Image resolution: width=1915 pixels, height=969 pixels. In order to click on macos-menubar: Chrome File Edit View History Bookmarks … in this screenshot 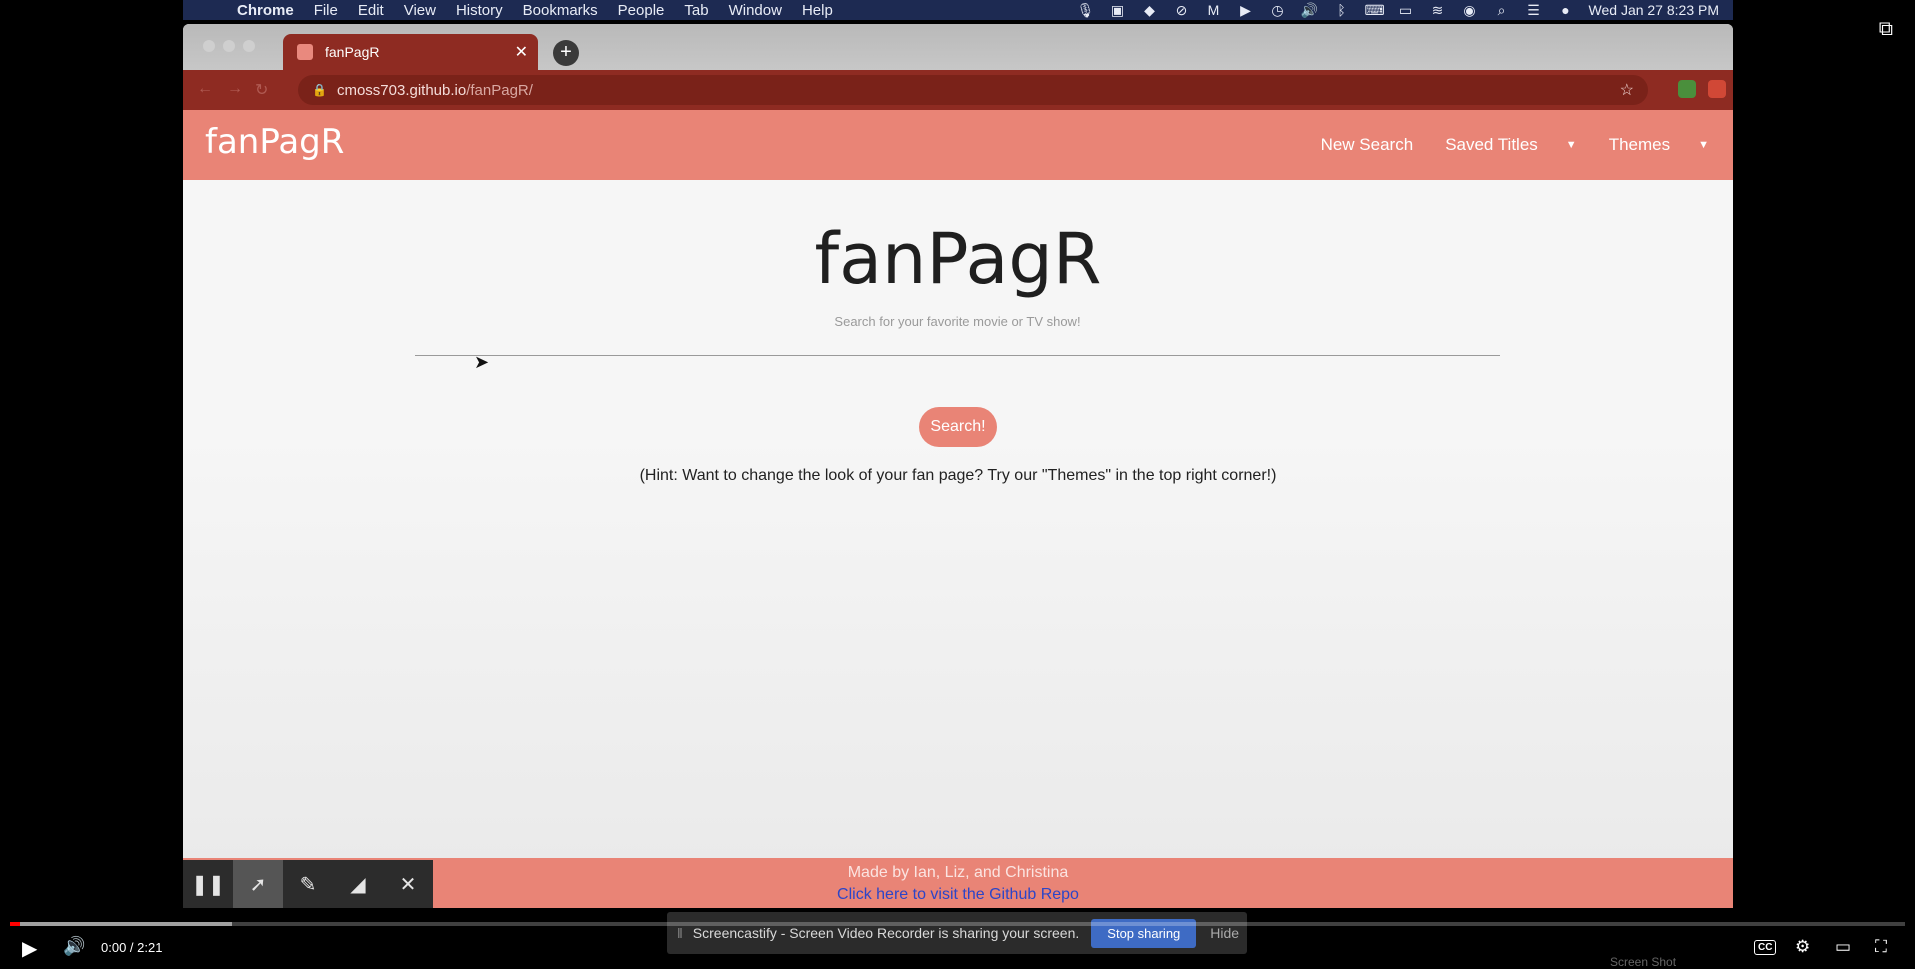, I will do `click(958, 10)`.